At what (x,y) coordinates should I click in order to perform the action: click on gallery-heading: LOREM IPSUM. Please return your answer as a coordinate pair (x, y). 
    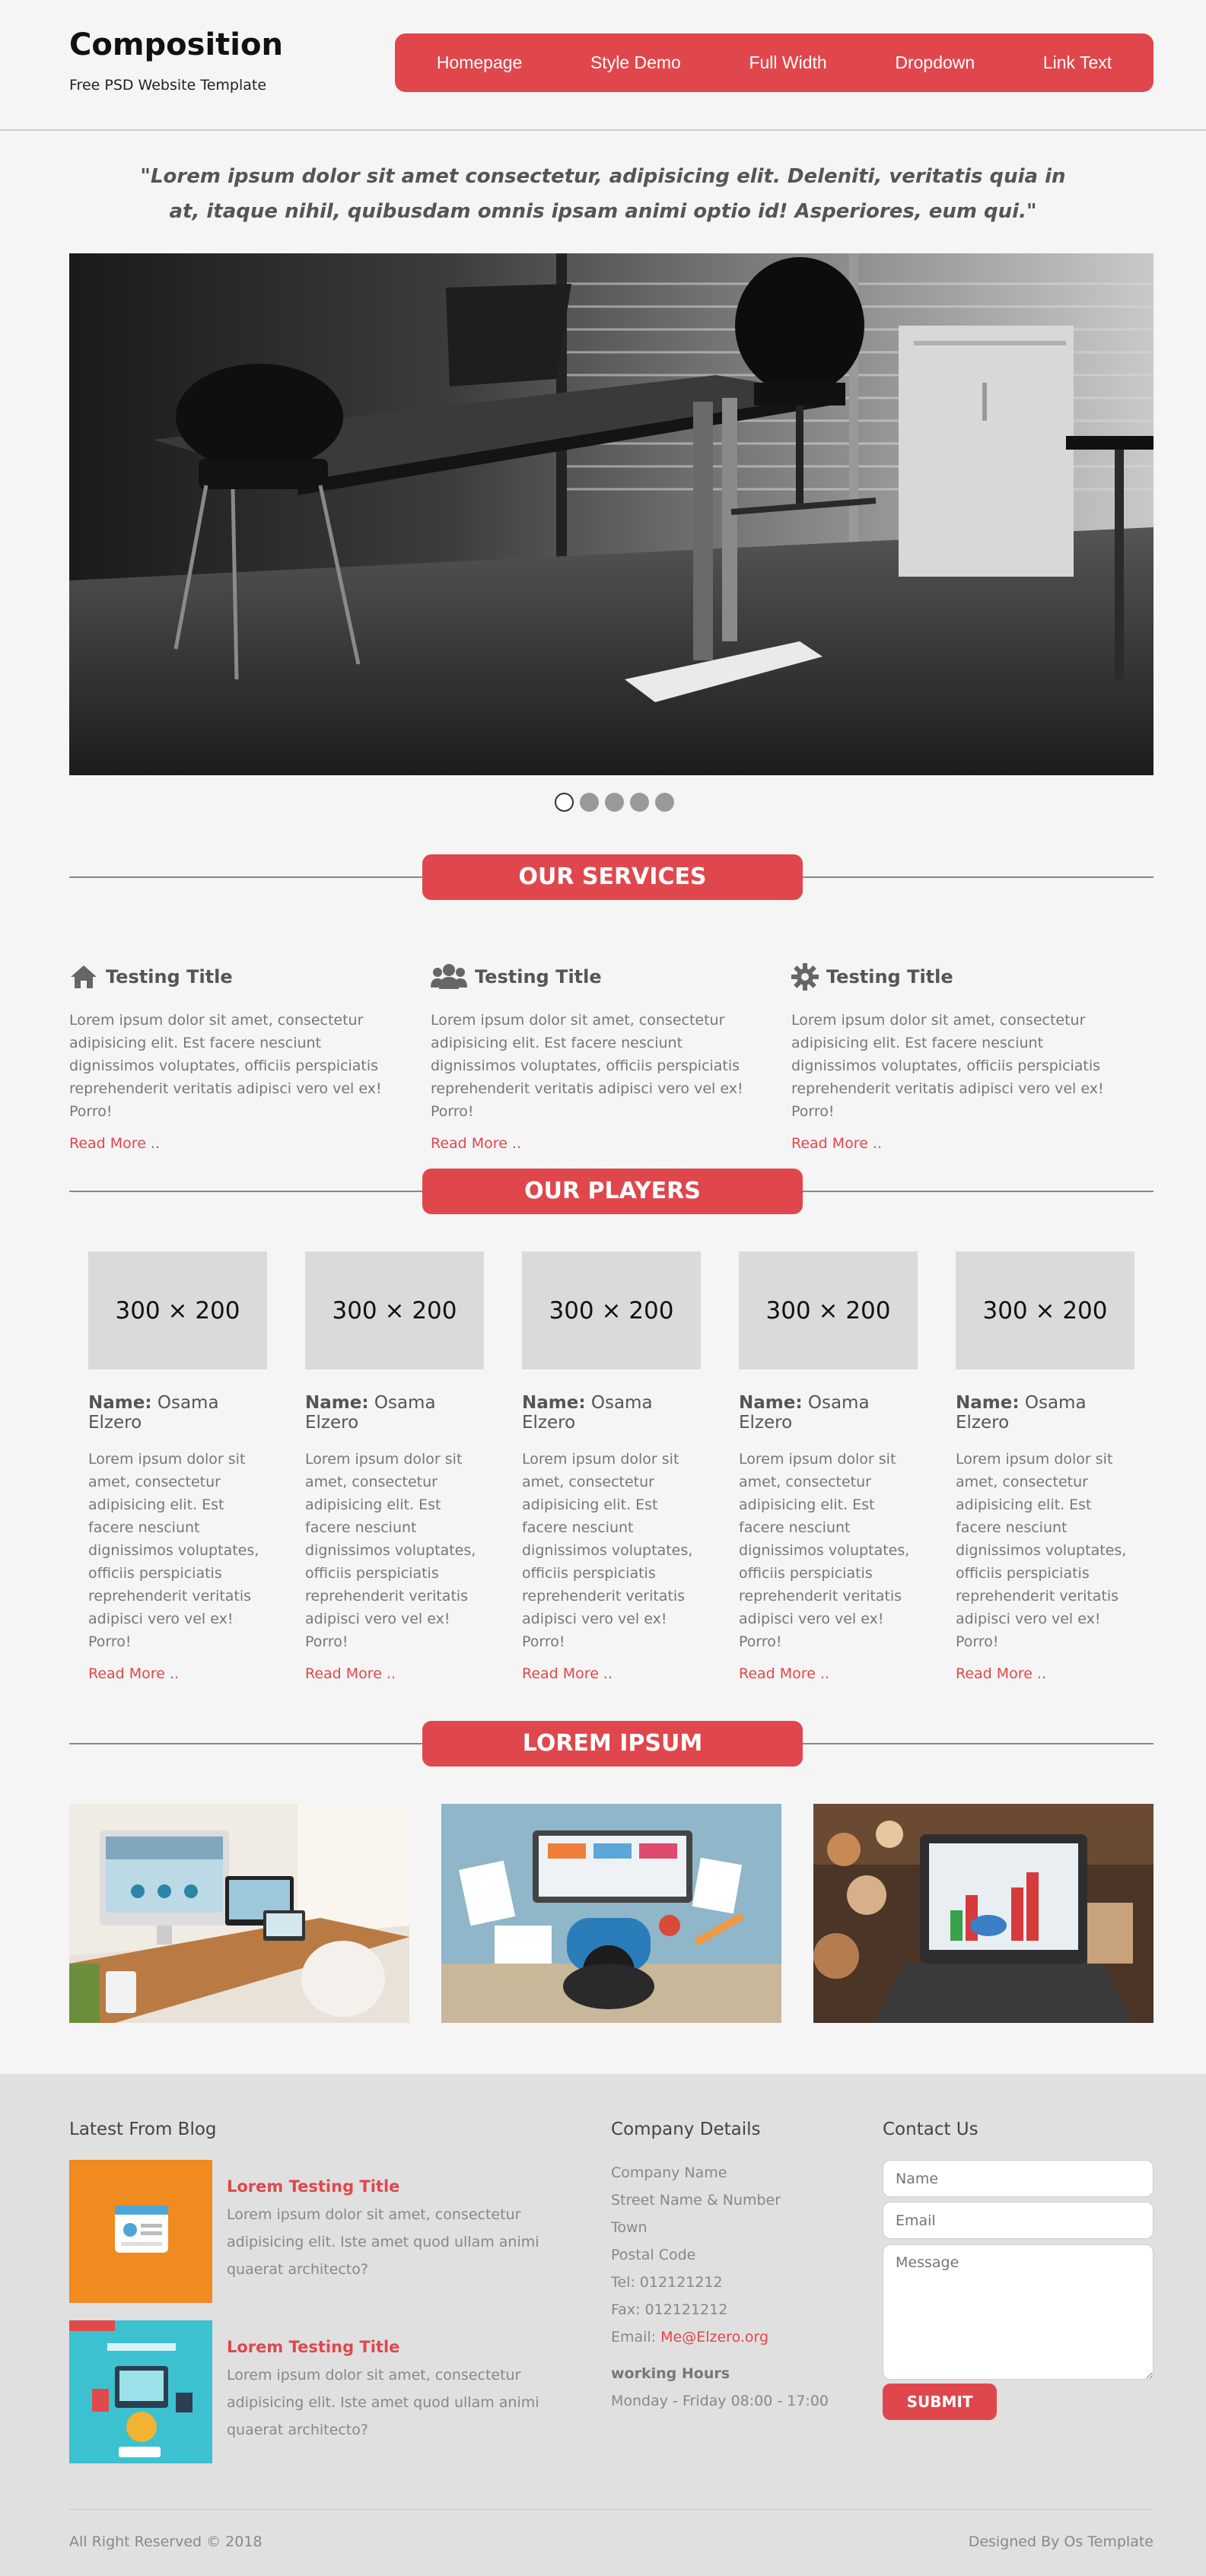
    Looking at the image, I should click on (611, 1744).